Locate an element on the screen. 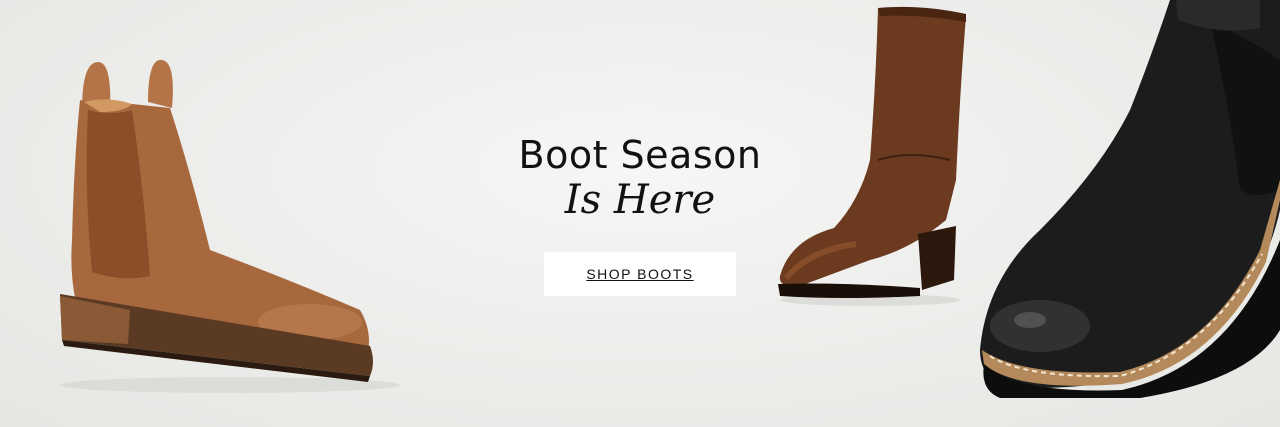  banner-subheadline: Is Here is located at coordinates (640, 200).